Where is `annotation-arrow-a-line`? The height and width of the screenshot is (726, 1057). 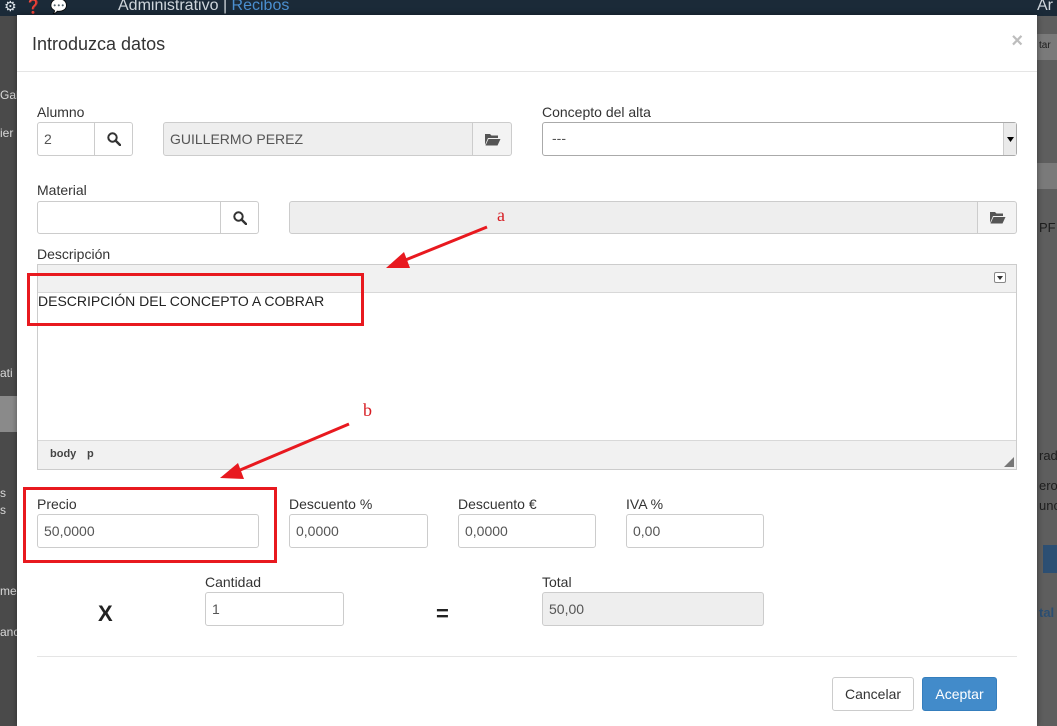 annotation-arrow-a-line is located at coordinates (442, 245).